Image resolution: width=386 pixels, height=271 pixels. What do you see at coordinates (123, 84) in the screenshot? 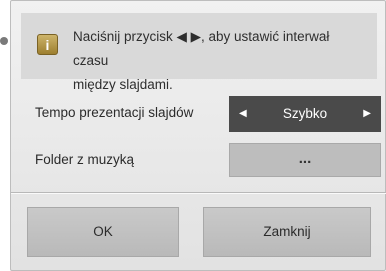
I see `info-message-line2: między slajdami.` at bounding box center [123, 84].